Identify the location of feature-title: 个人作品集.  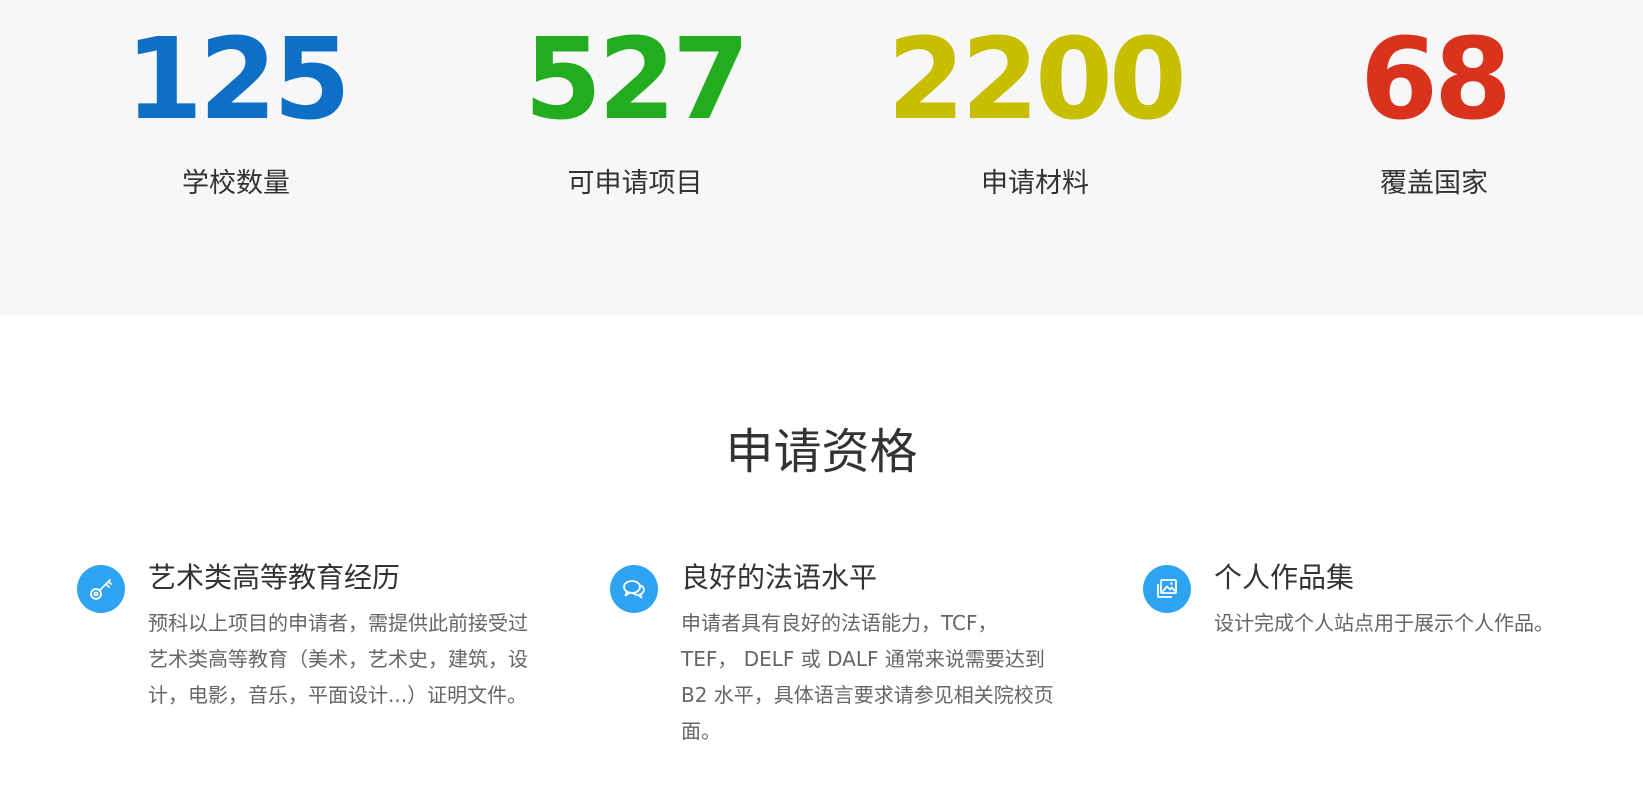
(1284, 577).